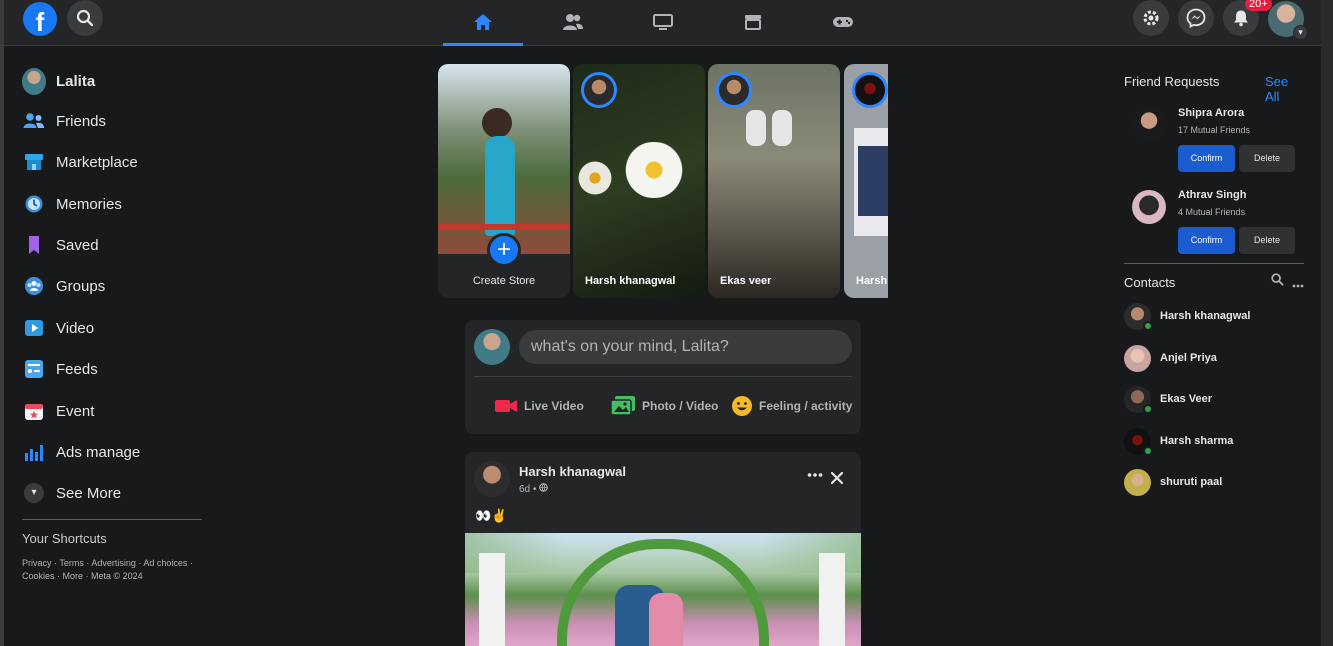 The height and width of the screenshot is (646, 1333). I want to click on sidebar-item-video: Video, so click(58, 328).